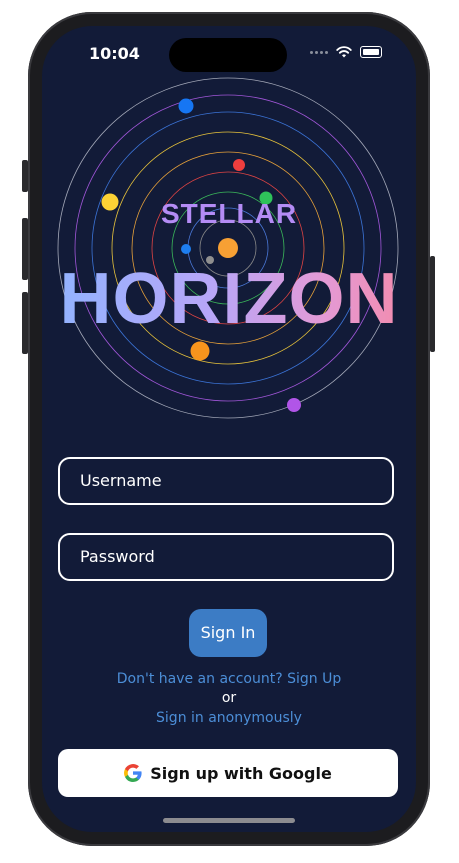 This screenshot has width=459, height=863. I want to click on google-button-label: Sign up with Google, so click(241, 773).